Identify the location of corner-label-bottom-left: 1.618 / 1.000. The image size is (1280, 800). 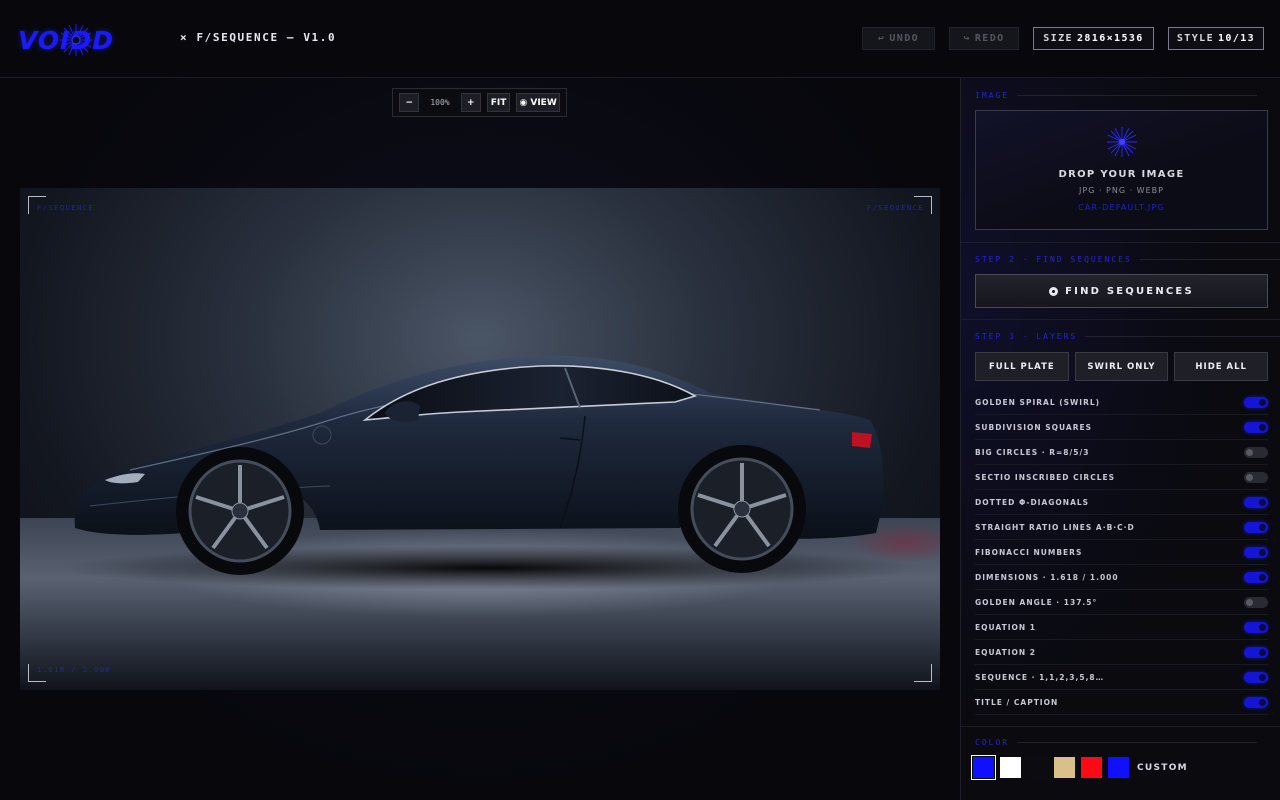
(74, 670).